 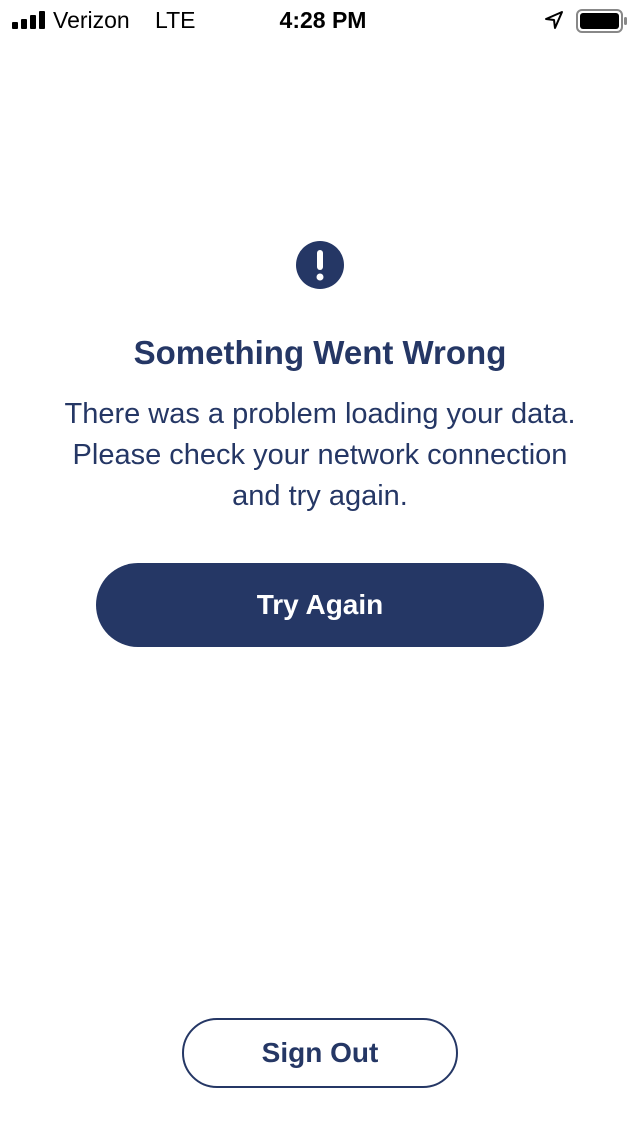 I want to click on error-title: Something Went Wrong, so click(x=320, y=352).